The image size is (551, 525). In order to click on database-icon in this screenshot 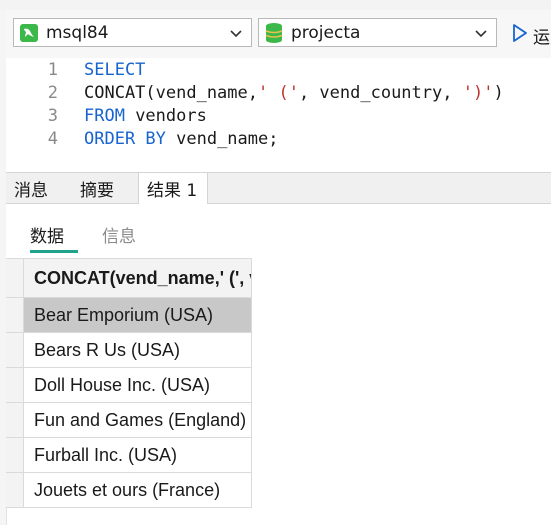, I will do `click(274, 33)`.